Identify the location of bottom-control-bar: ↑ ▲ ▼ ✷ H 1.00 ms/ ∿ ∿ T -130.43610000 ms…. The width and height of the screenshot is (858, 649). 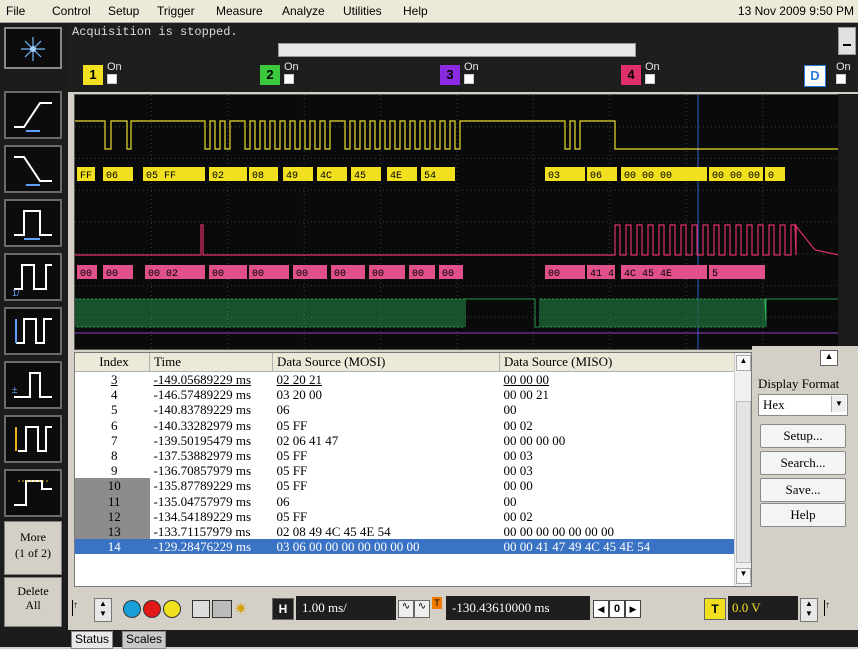
(463, 610).